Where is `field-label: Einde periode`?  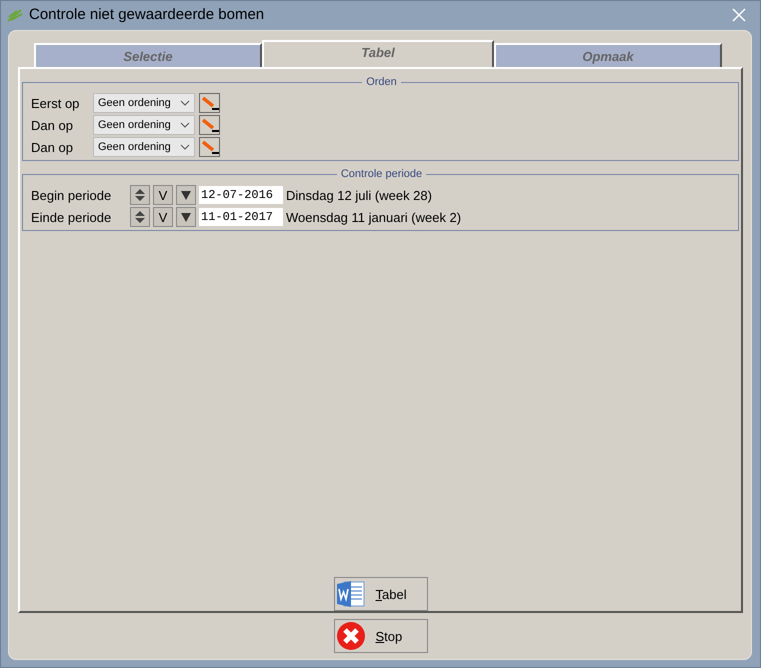
field-label: Einde periode is located at coordinates (71, 217).